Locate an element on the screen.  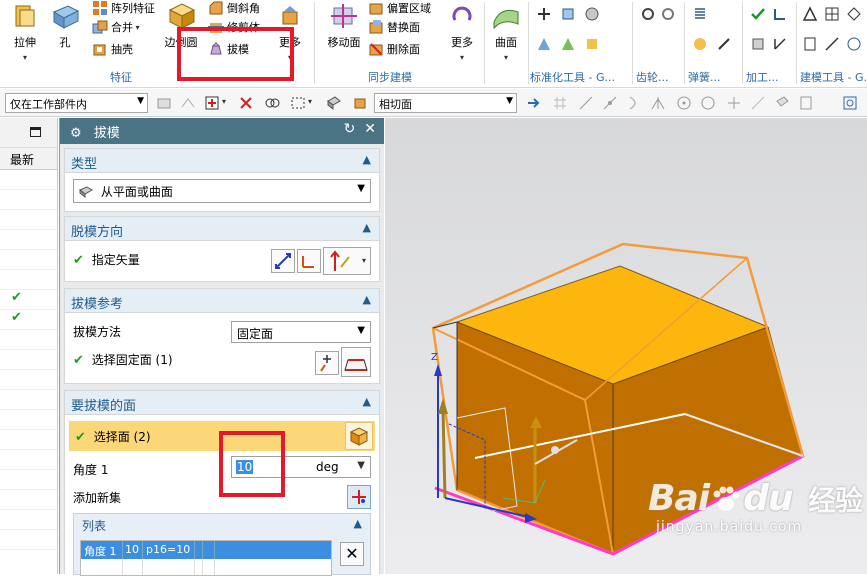
snap-on-face-icon is located at coordinates (782, 103).